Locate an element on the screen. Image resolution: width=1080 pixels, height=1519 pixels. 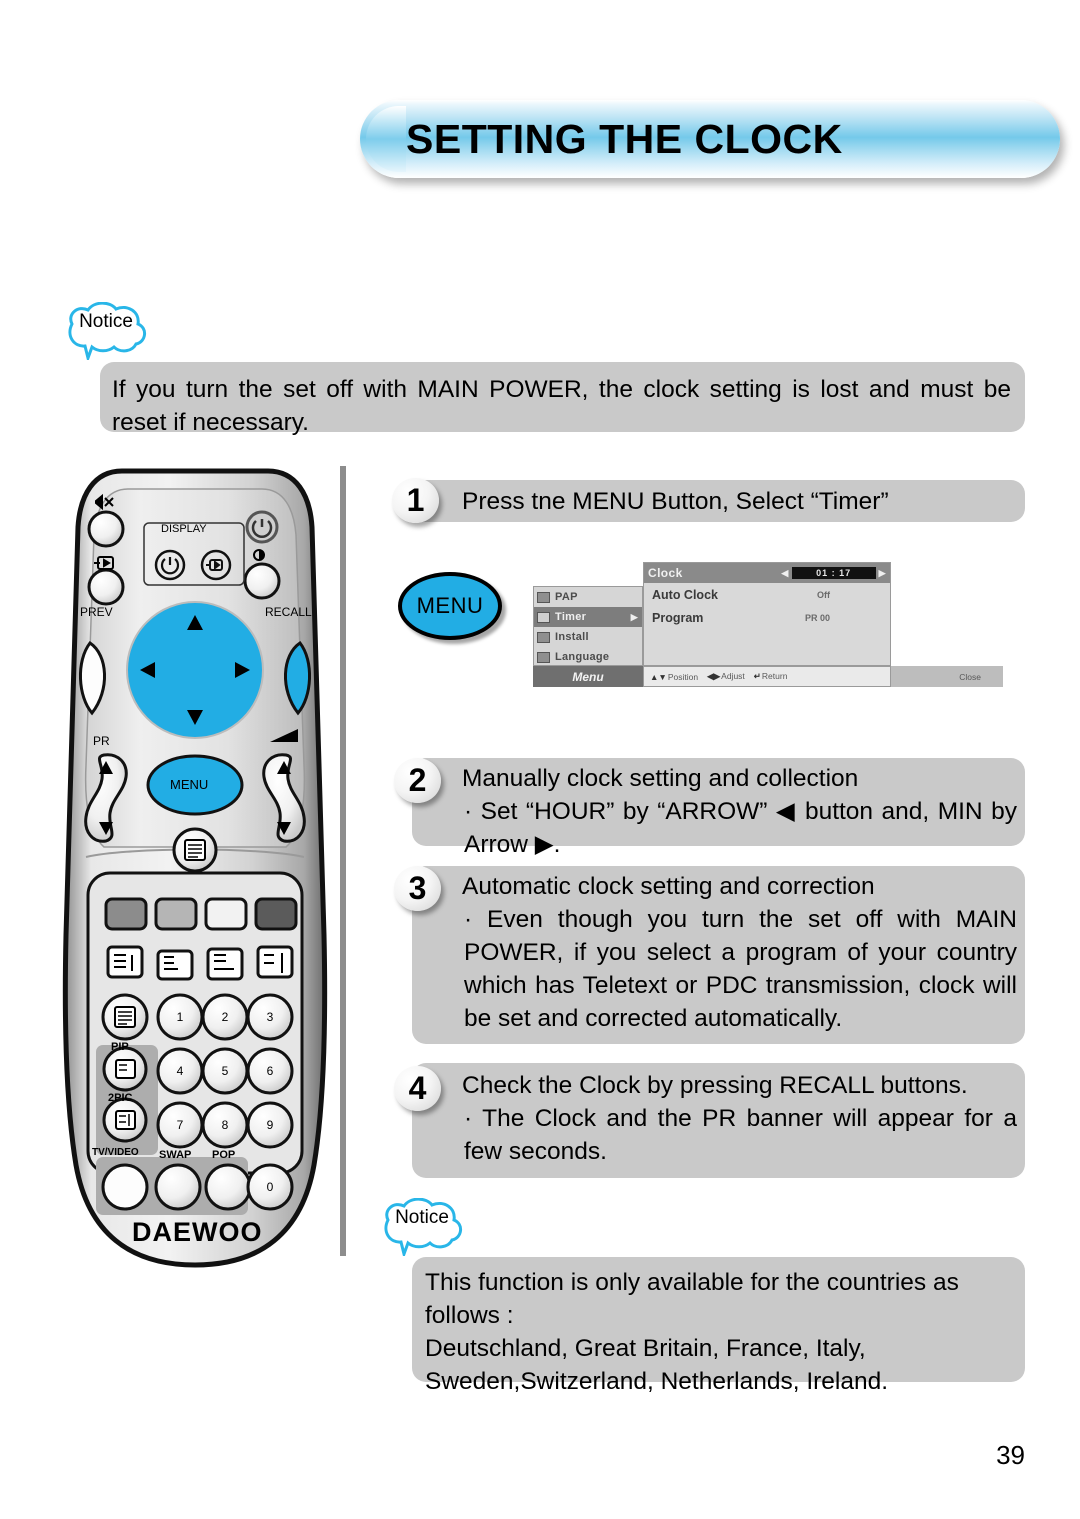
osd-close-hint: Close is located at coordinates (947, 676).